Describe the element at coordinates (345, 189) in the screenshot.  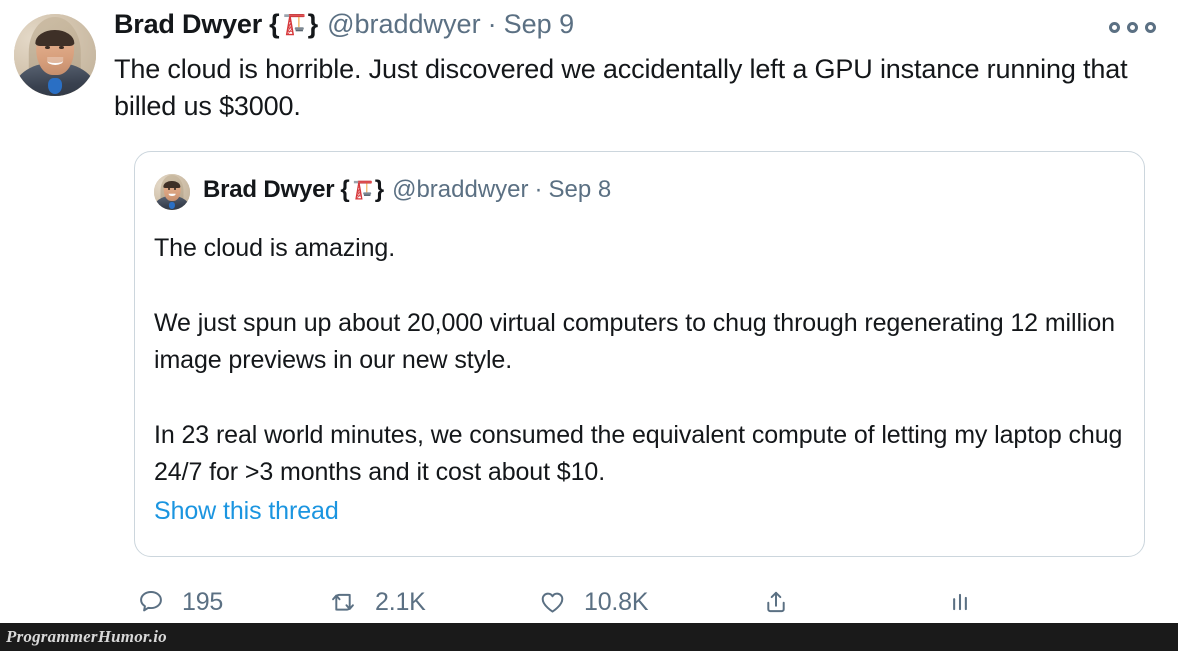
I see `quoted-open-brace: {` at that location.